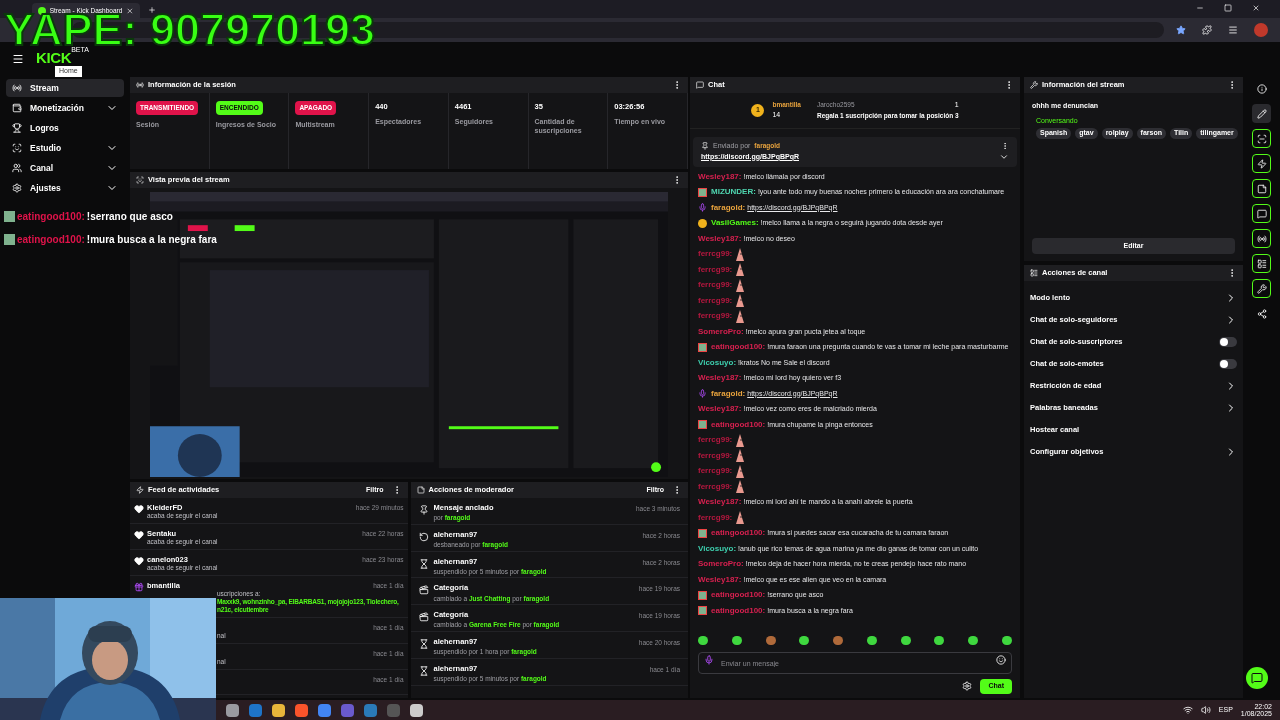 The image size is (1280, 720). Describe the element at coordinates (735, 223) in the screenshot. I see `chat-username: VasilGames:` at that location.